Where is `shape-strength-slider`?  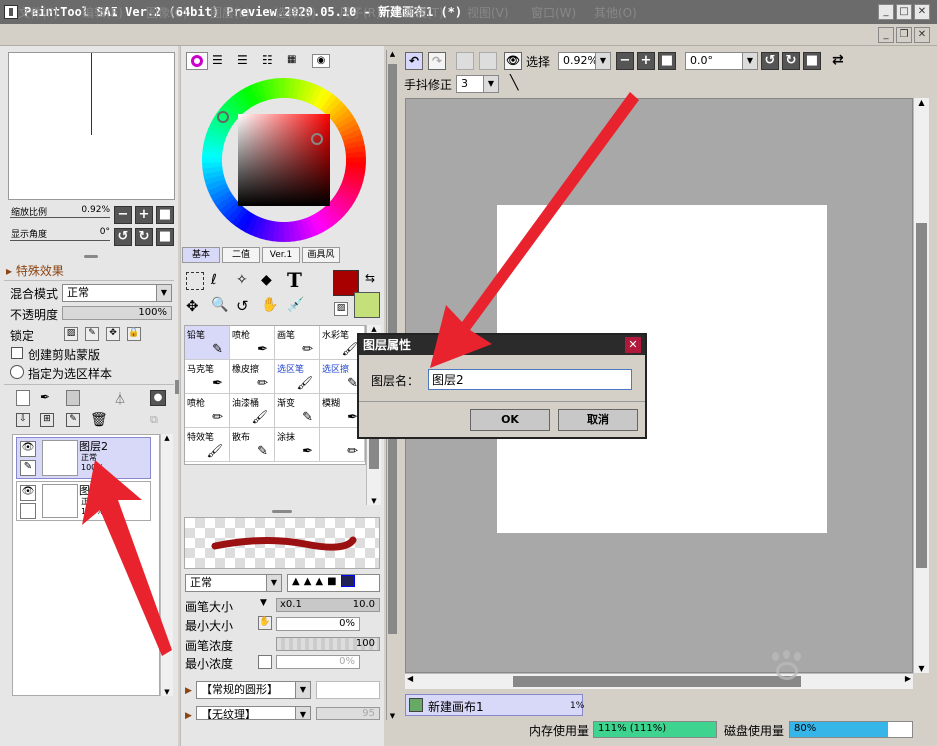 shape-strength-slider is located at coordinates (348, 690).